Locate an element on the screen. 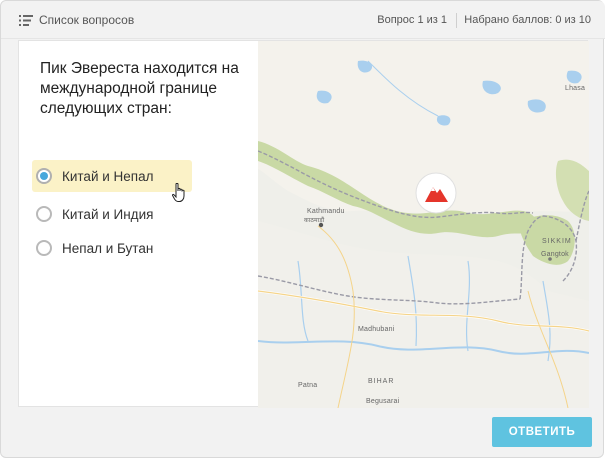 This screenshot has width=606, height=460. question-list-button: Список вопросов is located at coordinates (76, 20).